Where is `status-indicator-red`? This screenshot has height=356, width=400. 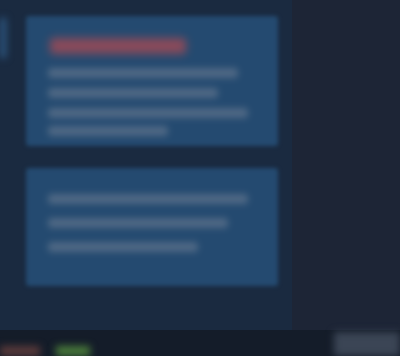 status-indicator-red is located at coordinates (20, 351).